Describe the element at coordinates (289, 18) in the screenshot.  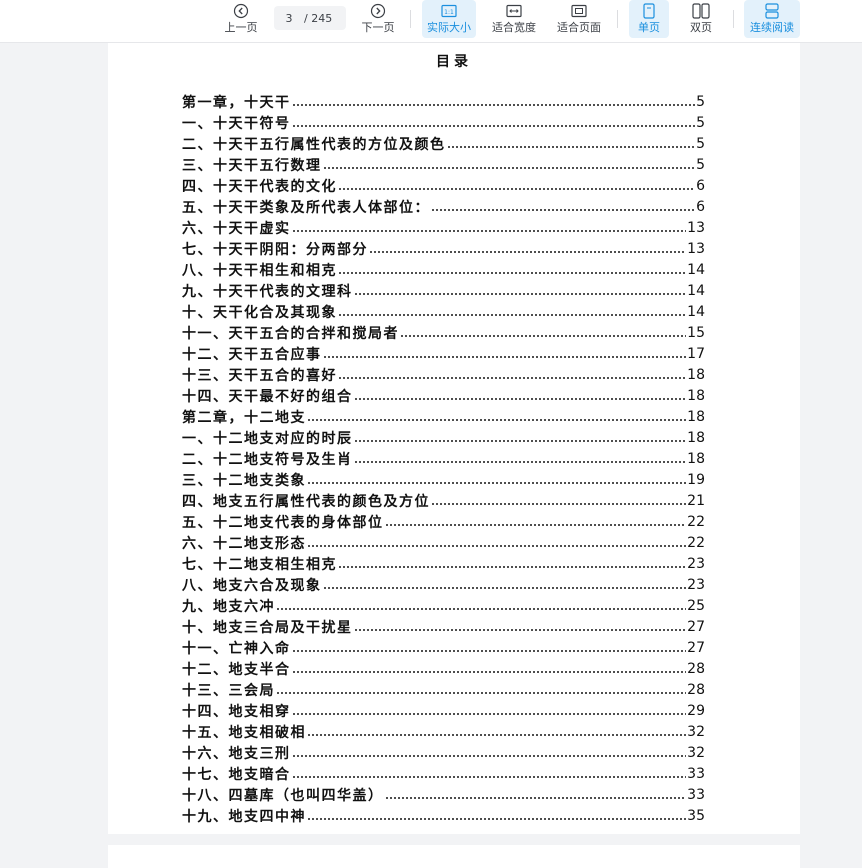
I see `current-page-input: 3` at that location.